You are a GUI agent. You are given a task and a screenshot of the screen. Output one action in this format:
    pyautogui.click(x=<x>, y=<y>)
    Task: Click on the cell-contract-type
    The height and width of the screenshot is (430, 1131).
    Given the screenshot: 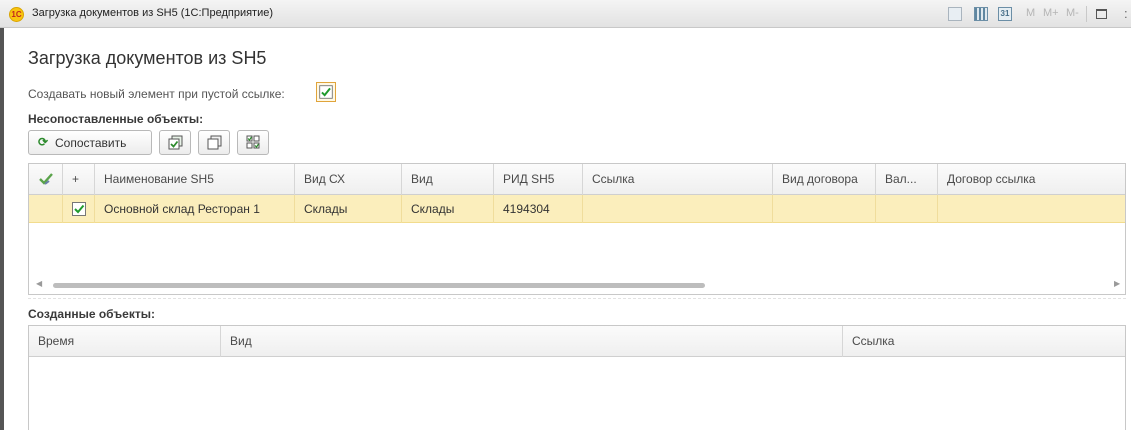 What is the action you would take?
    pyautogui.click(x=824, y=209)
    